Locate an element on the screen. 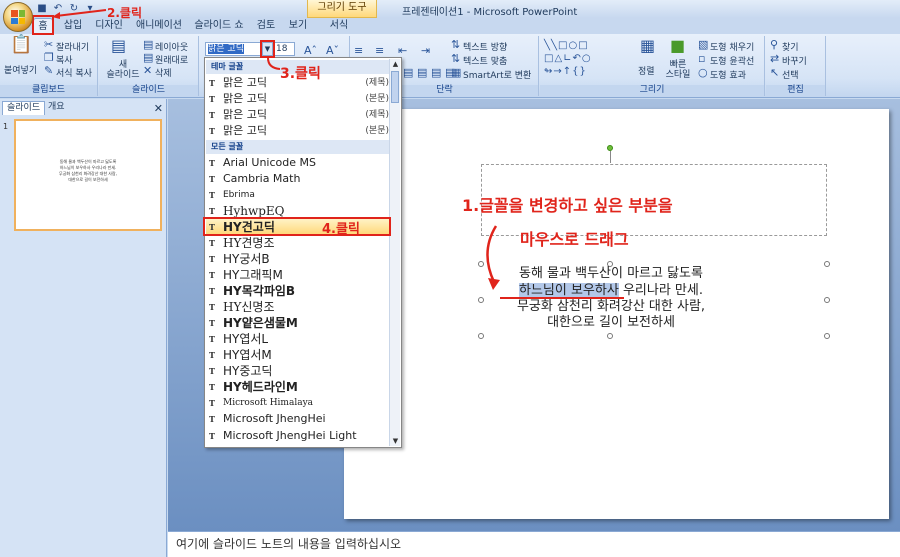  font-option: T HY견명조 is located at coordinates (298, 243).